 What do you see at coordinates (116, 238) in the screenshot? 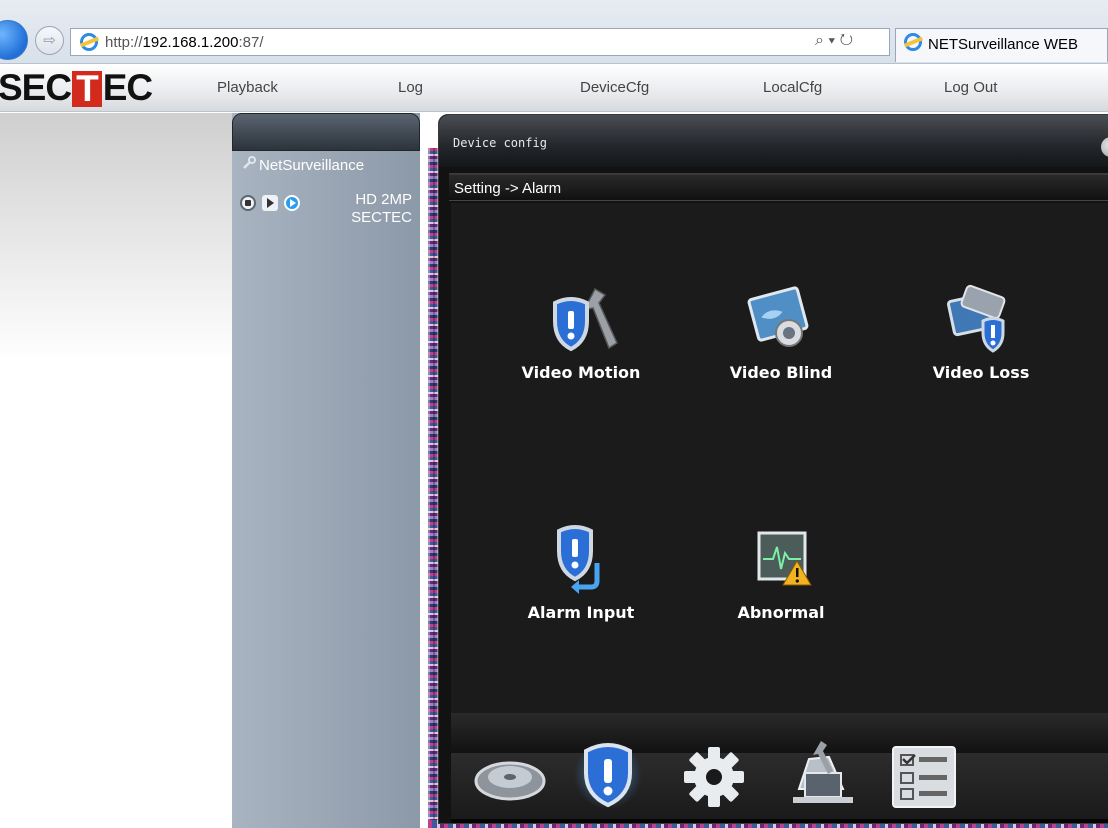
I see `background-fade` at bounding box center [116, 238].